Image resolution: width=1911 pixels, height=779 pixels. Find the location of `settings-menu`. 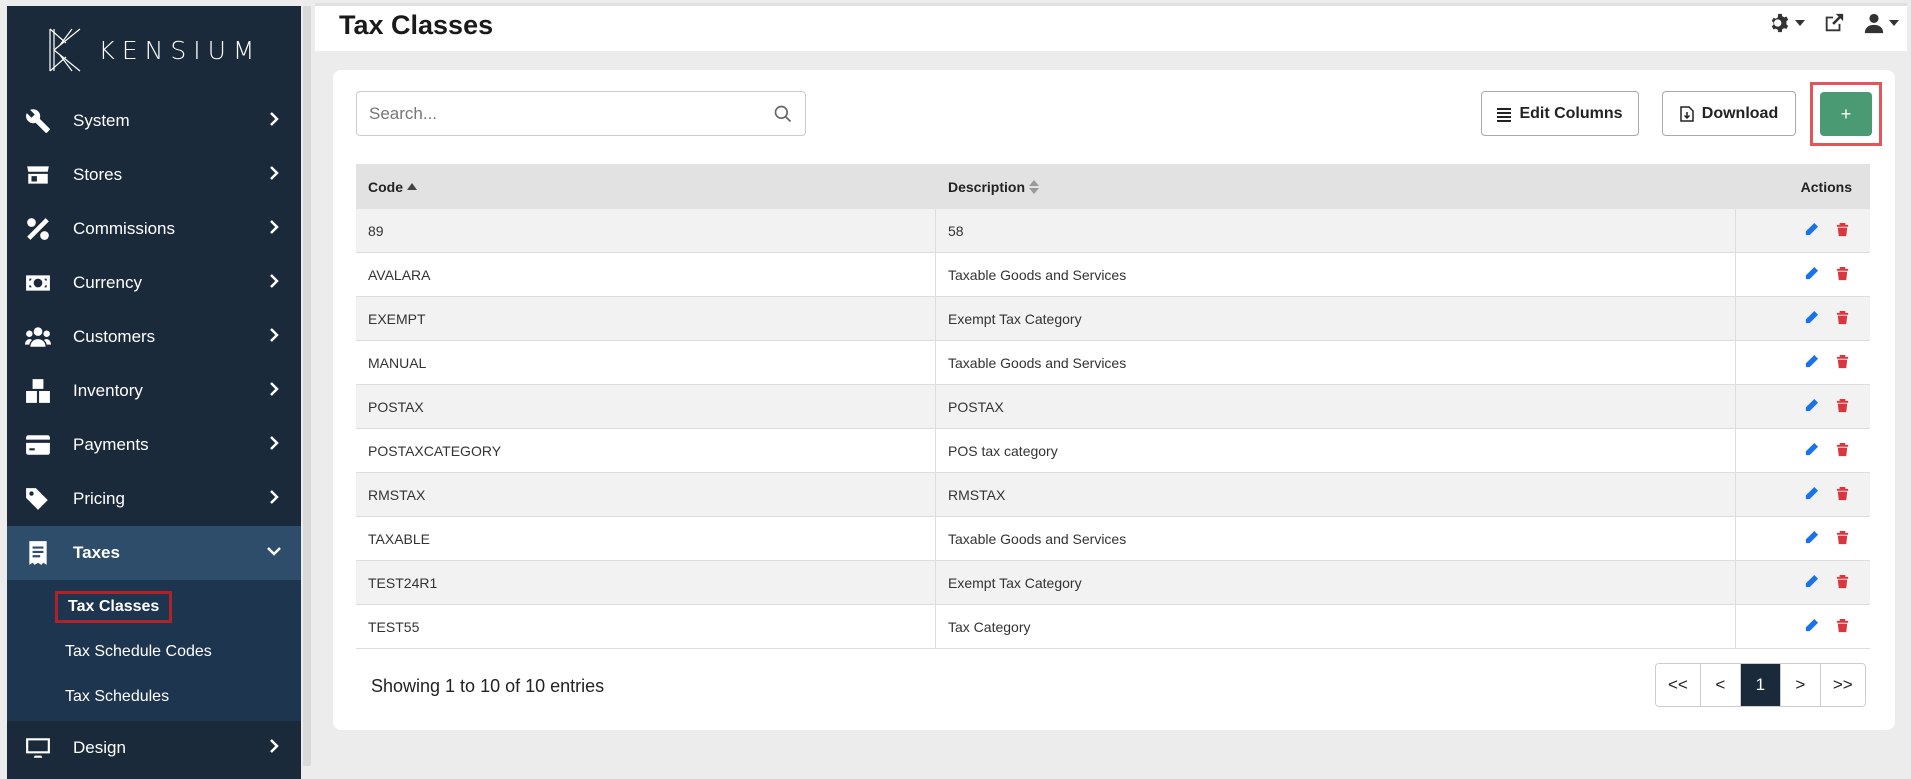

settings-menu is located at coordinates (1787, 23).